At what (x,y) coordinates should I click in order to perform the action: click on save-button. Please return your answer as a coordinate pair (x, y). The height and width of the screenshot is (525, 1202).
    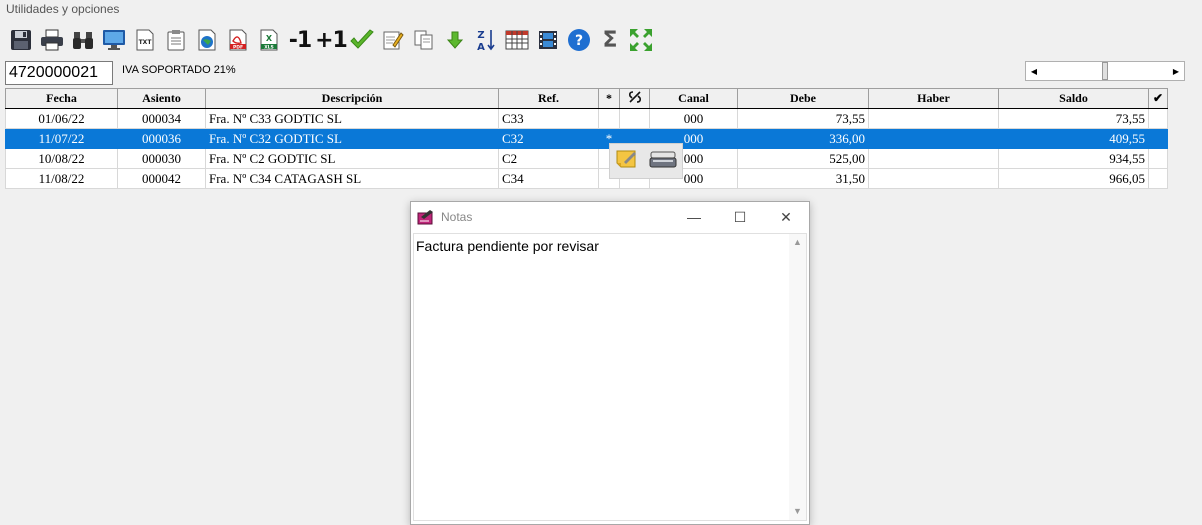
    Looking at the image, I should click on (21, 40).